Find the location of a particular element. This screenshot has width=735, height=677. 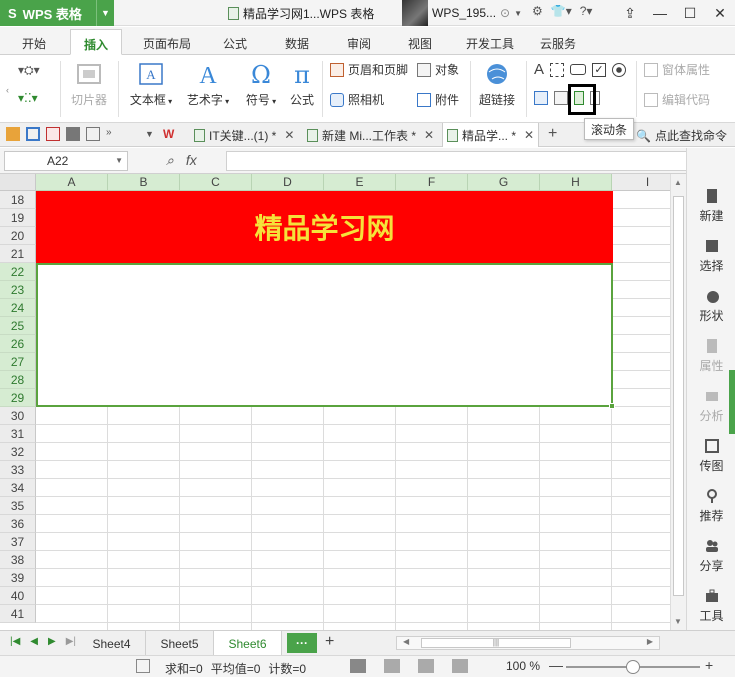

save-icon is located at coordinates (33, 134).